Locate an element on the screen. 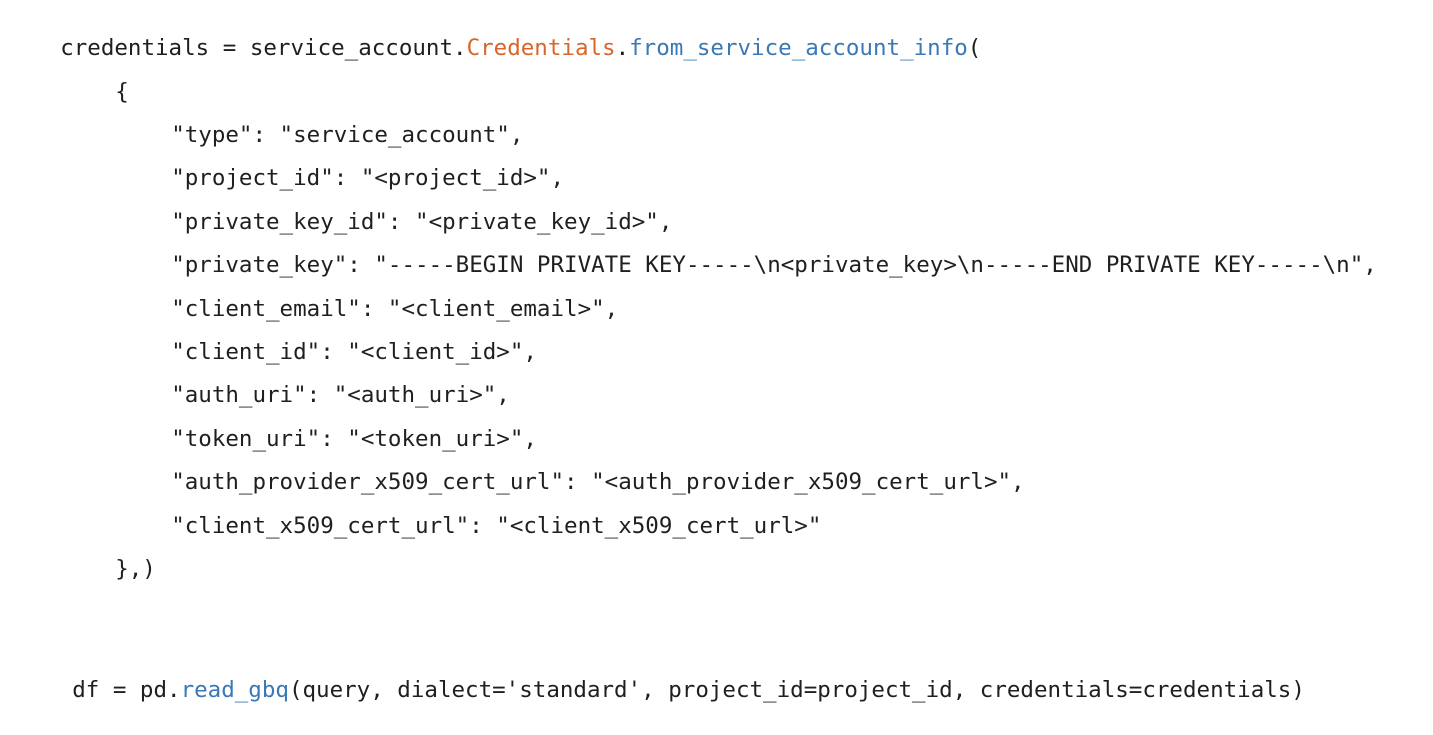  code-line-7: "client_email": "<client_email>", is located at coordinates (367, 293).